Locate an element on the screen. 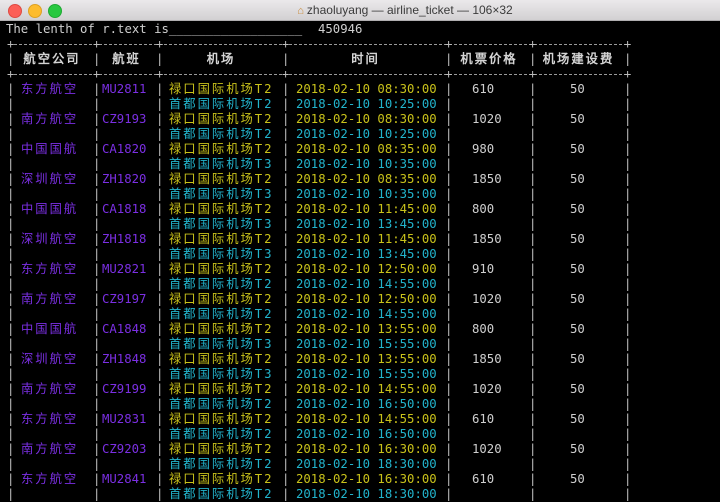 This screenshot has width=720, height=502. arrival-time: 2018-02-10 18:30:00 is located at coordinates (366, 464).